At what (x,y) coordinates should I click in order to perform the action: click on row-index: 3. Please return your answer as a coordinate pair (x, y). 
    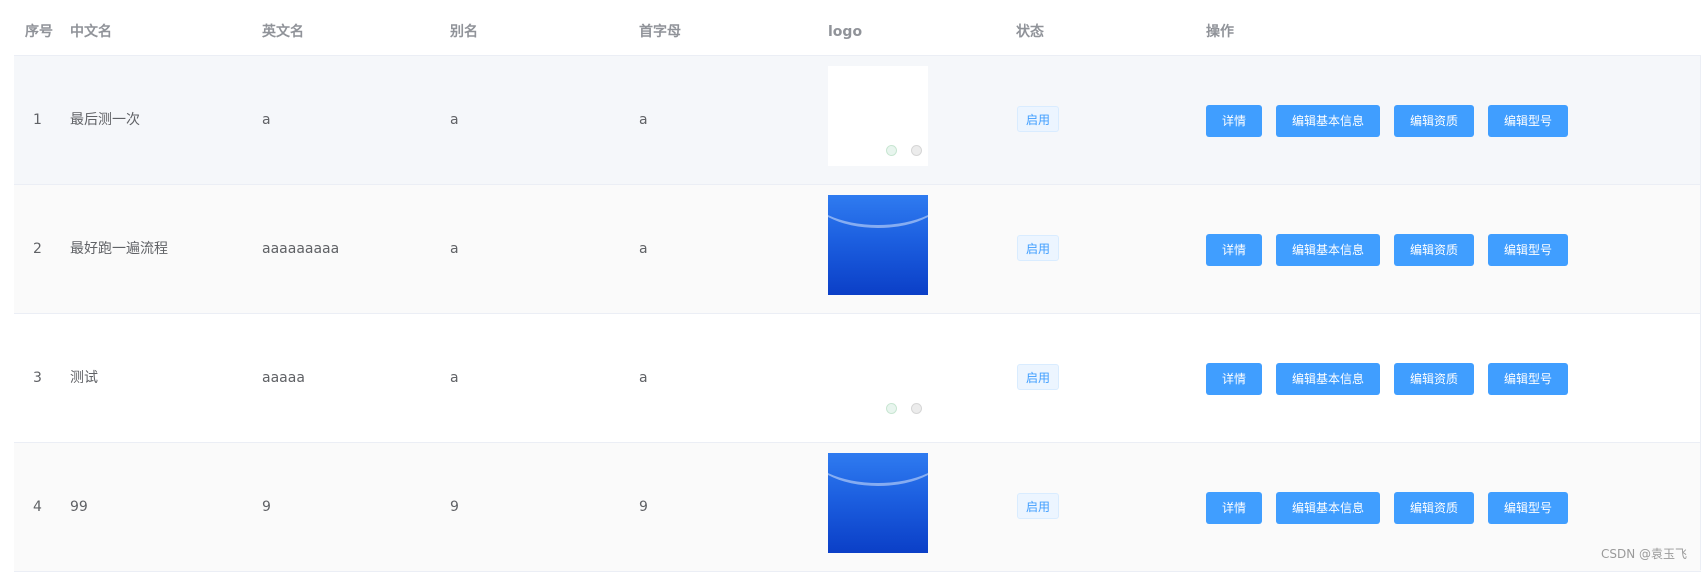
    Looking at the image, I should click on (37, 378).